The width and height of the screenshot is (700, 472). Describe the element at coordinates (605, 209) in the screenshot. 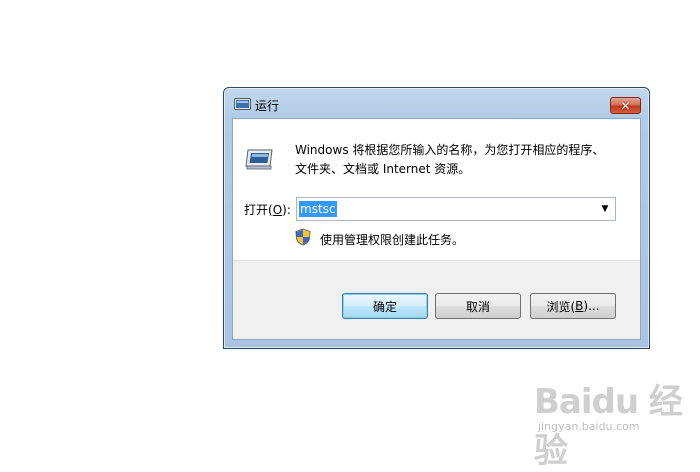

I see `chevron-down-icon: ▼` at that location.